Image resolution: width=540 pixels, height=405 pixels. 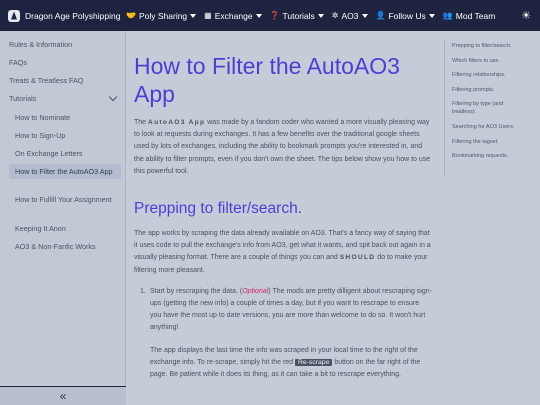 What do you see at coordinates (143, 291) in the screenshot?
I see `list-number: 1.` at bounding box center [143, 291].